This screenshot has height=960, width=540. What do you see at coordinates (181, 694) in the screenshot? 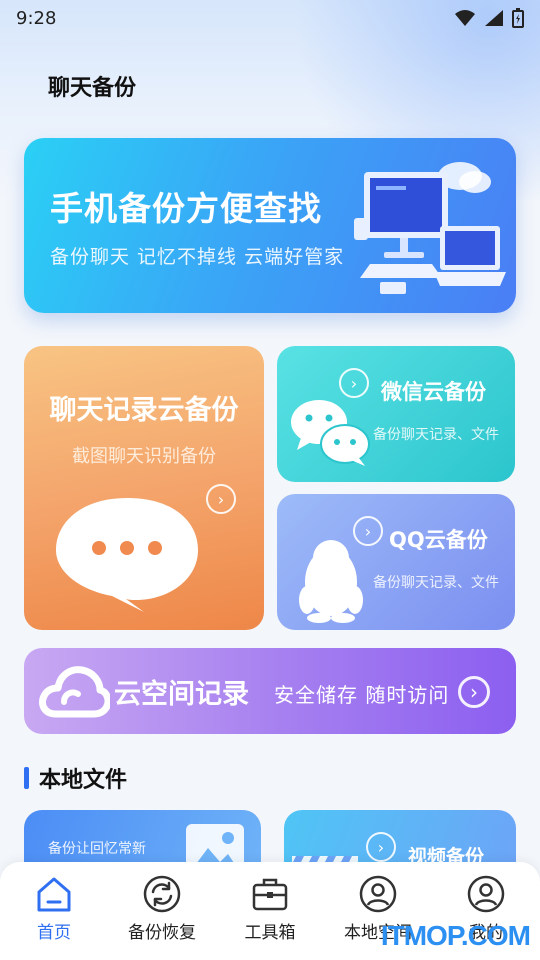
I see `cloud-space-title: 云空间记录` at bounding box center [181, 694].